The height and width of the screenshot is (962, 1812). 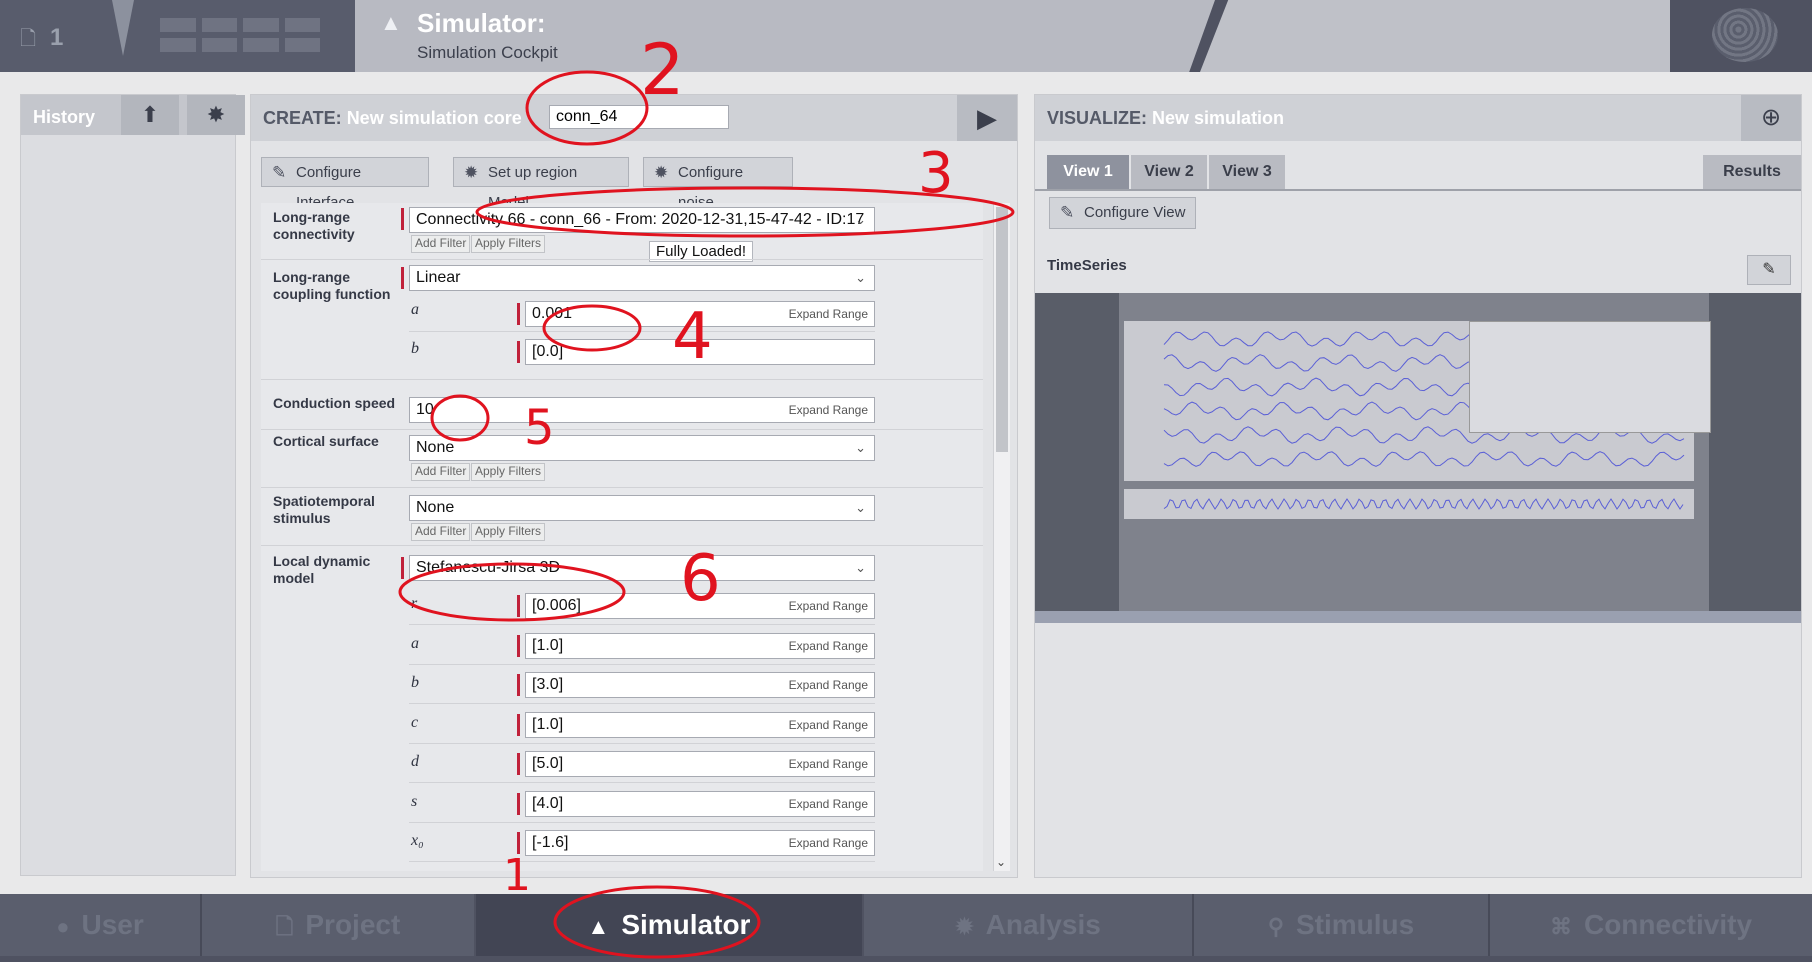 What do you see at coordinates (718, 184) in the screenshot?
I see `configure-noise-button: ✹Configure noise` at bounding box center [718, 184].